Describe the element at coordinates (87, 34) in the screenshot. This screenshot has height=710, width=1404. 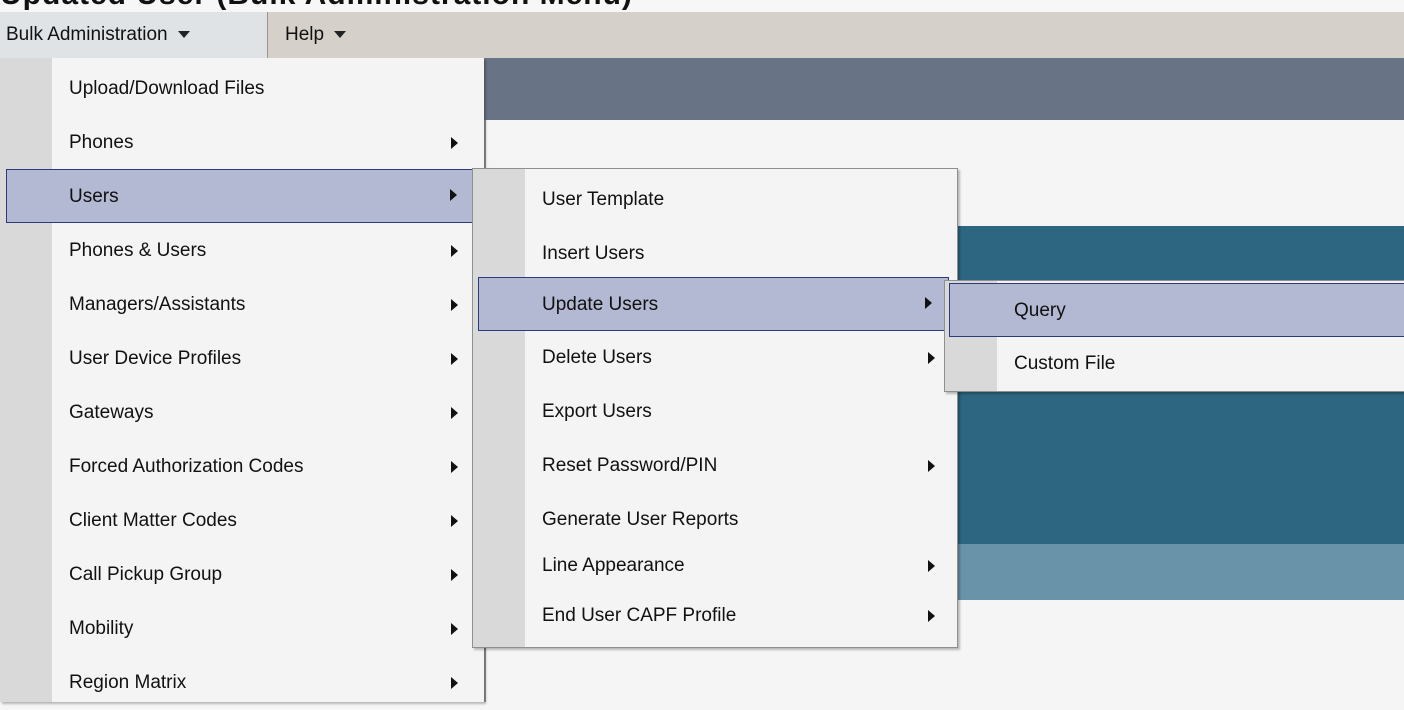
I see `menu-bulk-administration-label: Bulk Administration` at that location.